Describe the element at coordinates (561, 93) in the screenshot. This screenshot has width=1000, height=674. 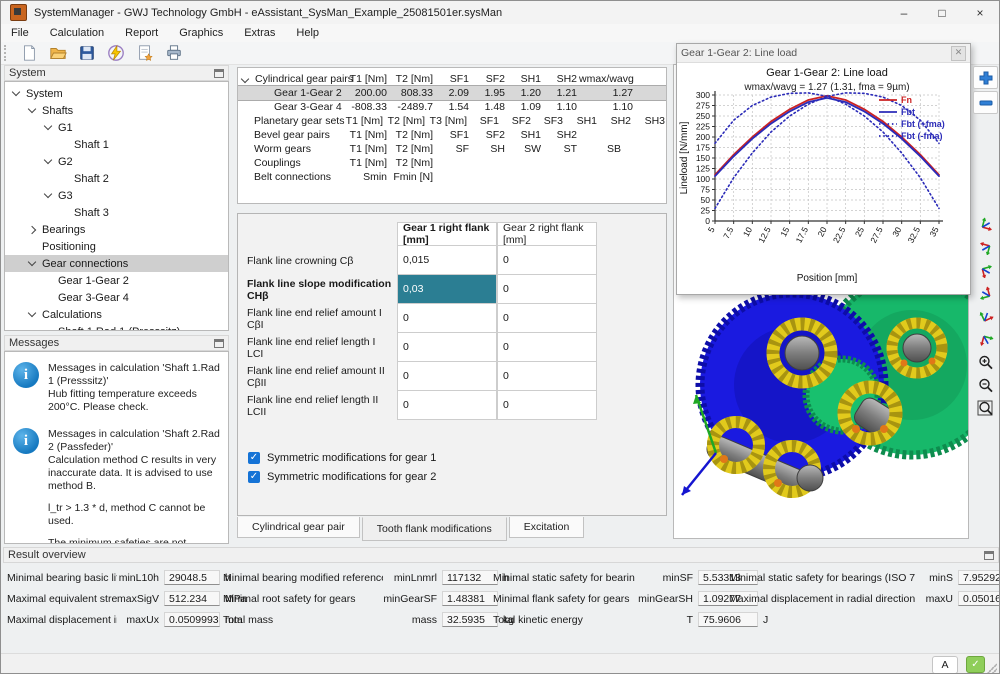
I see `gear-cell: 1.21` at that location.